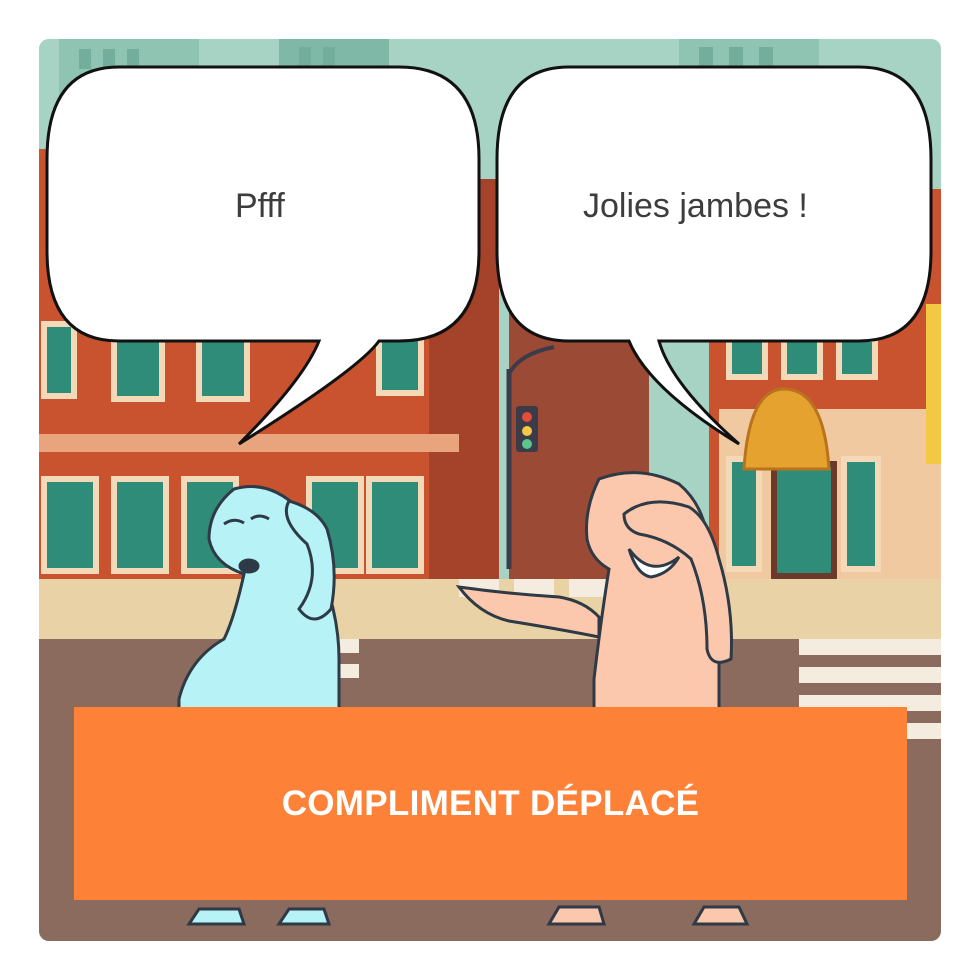 This screenshot has height=980, width=980. What do you see at coordinates (804, 520) in the screenshot?
I see `shop-door` at bounding box center [804, 520].